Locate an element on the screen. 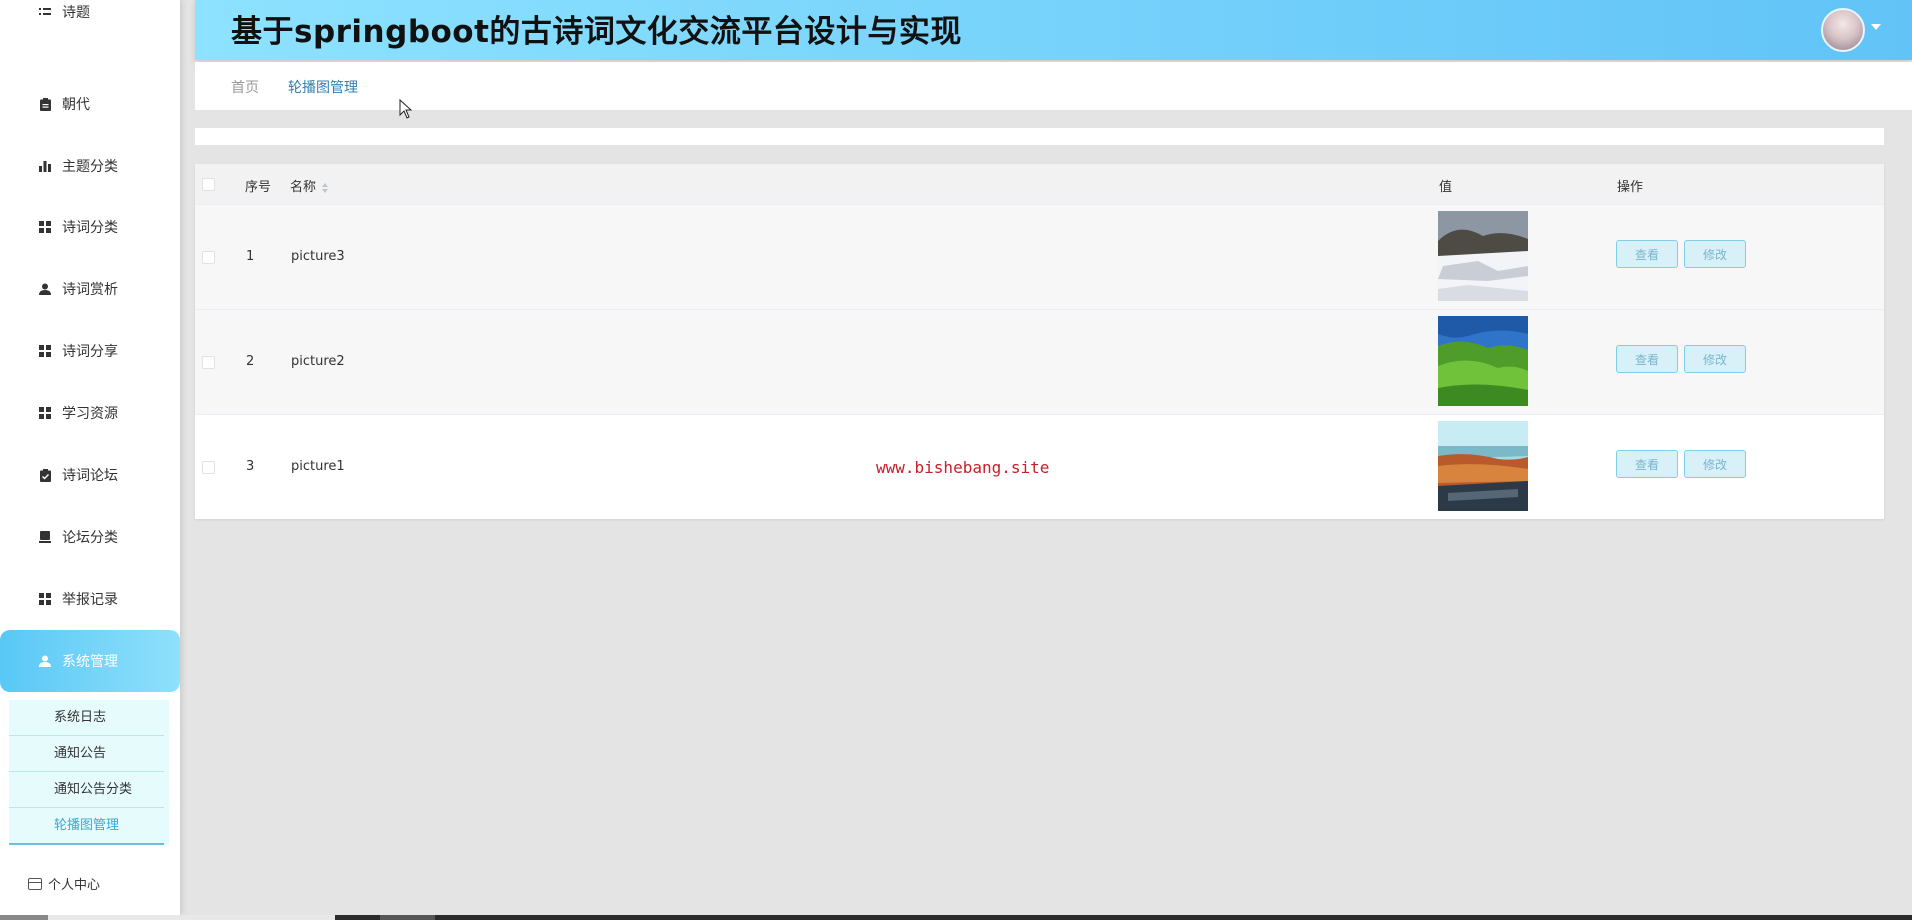 This screenshot has height=920, width=1912. bar-chart-icon is located at coordinates (45, 166).